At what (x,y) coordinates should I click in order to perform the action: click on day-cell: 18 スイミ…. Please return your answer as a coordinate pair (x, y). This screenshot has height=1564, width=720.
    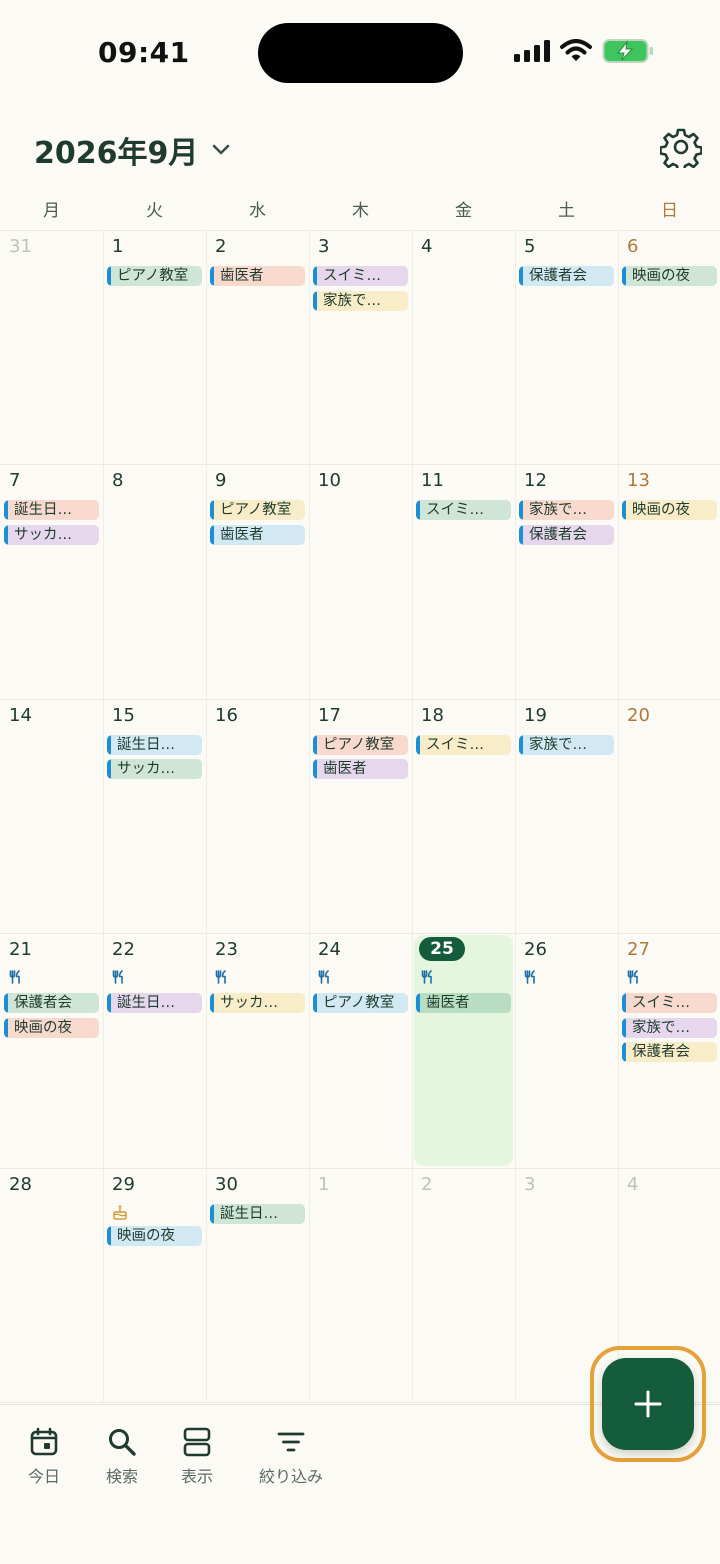
    Looking at the image, I should click on (463, 816).